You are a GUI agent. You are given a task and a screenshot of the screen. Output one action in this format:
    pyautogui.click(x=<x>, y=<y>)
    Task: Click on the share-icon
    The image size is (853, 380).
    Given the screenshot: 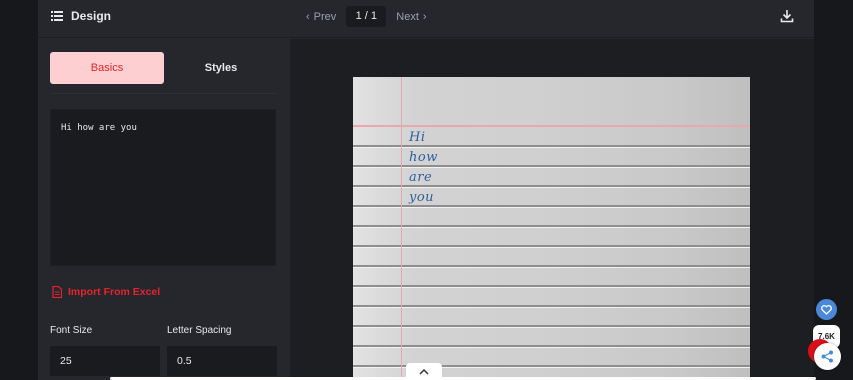 What is the action you would take?
    pyautogui.click(x=827, y=356)
    